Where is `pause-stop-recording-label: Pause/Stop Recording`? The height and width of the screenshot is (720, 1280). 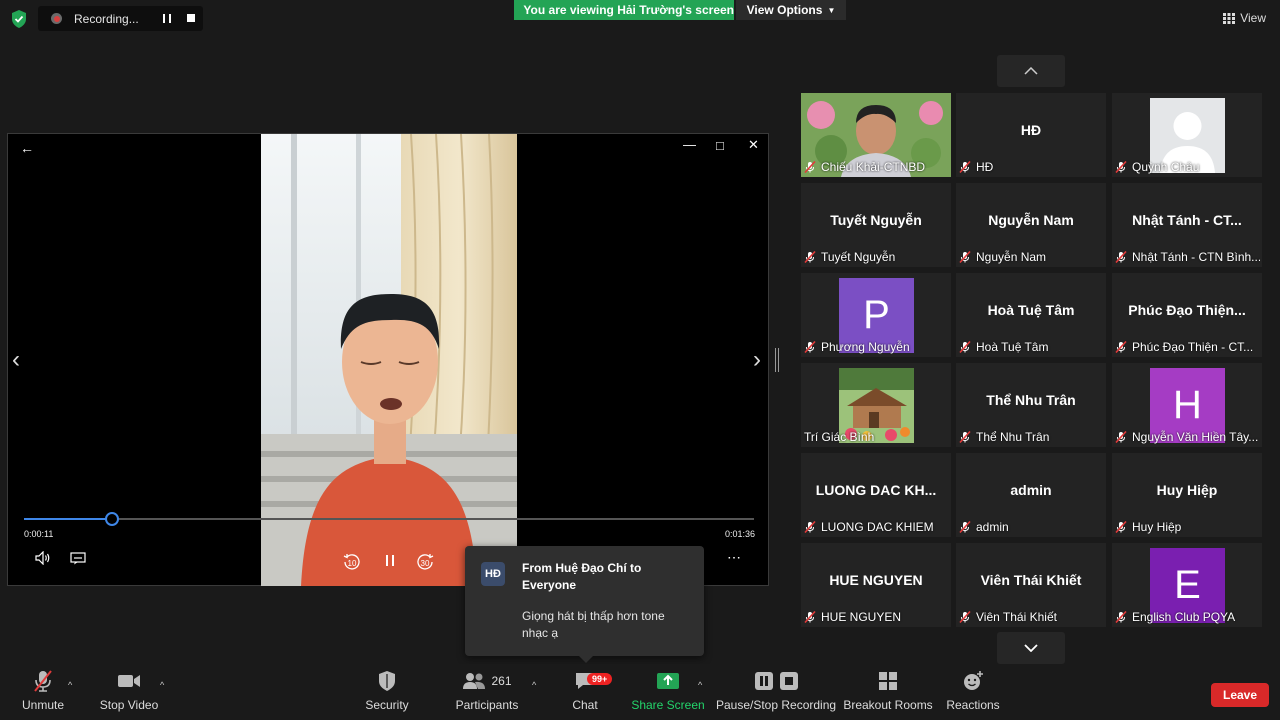 pause-stop-recording-label: Pause/Stop Recording is located at coordinates (776, 705).